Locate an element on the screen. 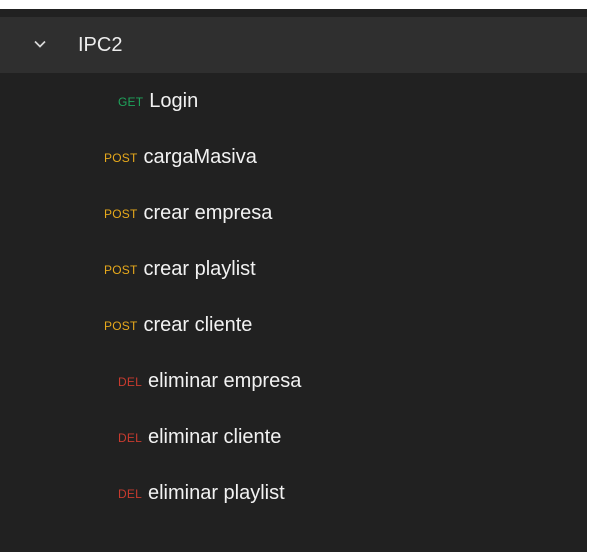 The width and height of the screenshot is (591, 552). request-item-cargamasiva: POST cargaMasiva is located at coordinates (180, 157).